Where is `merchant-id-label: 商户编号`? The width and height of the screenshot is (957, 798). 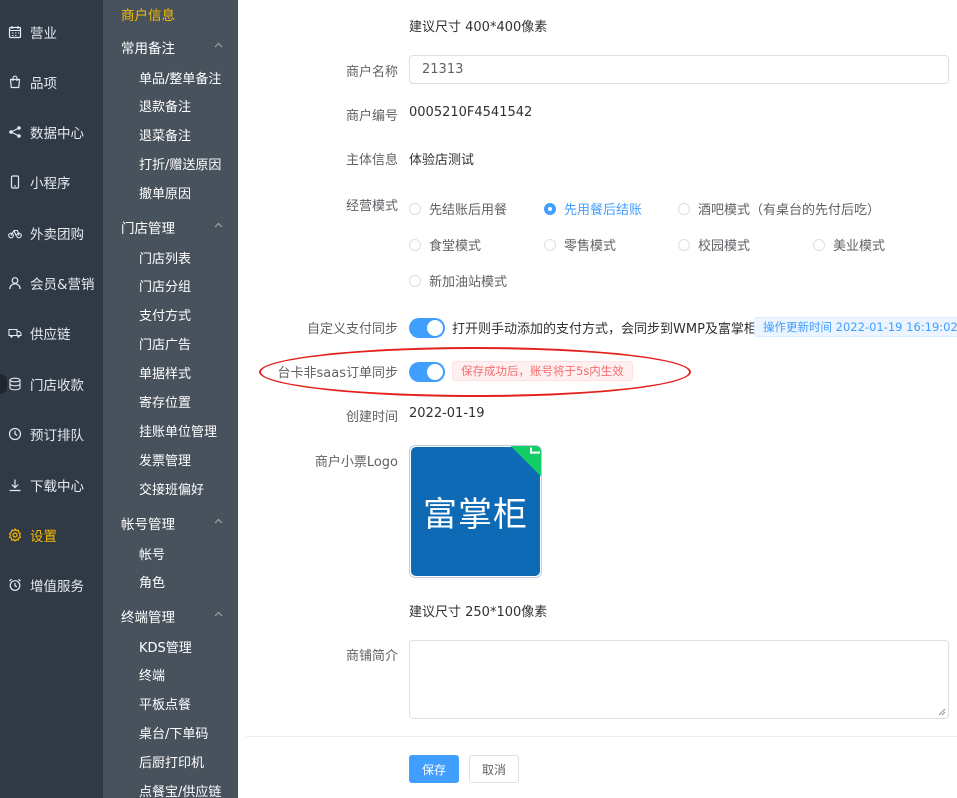 merchant-id-label: 商户编号 is located at coordinates (371, 116).